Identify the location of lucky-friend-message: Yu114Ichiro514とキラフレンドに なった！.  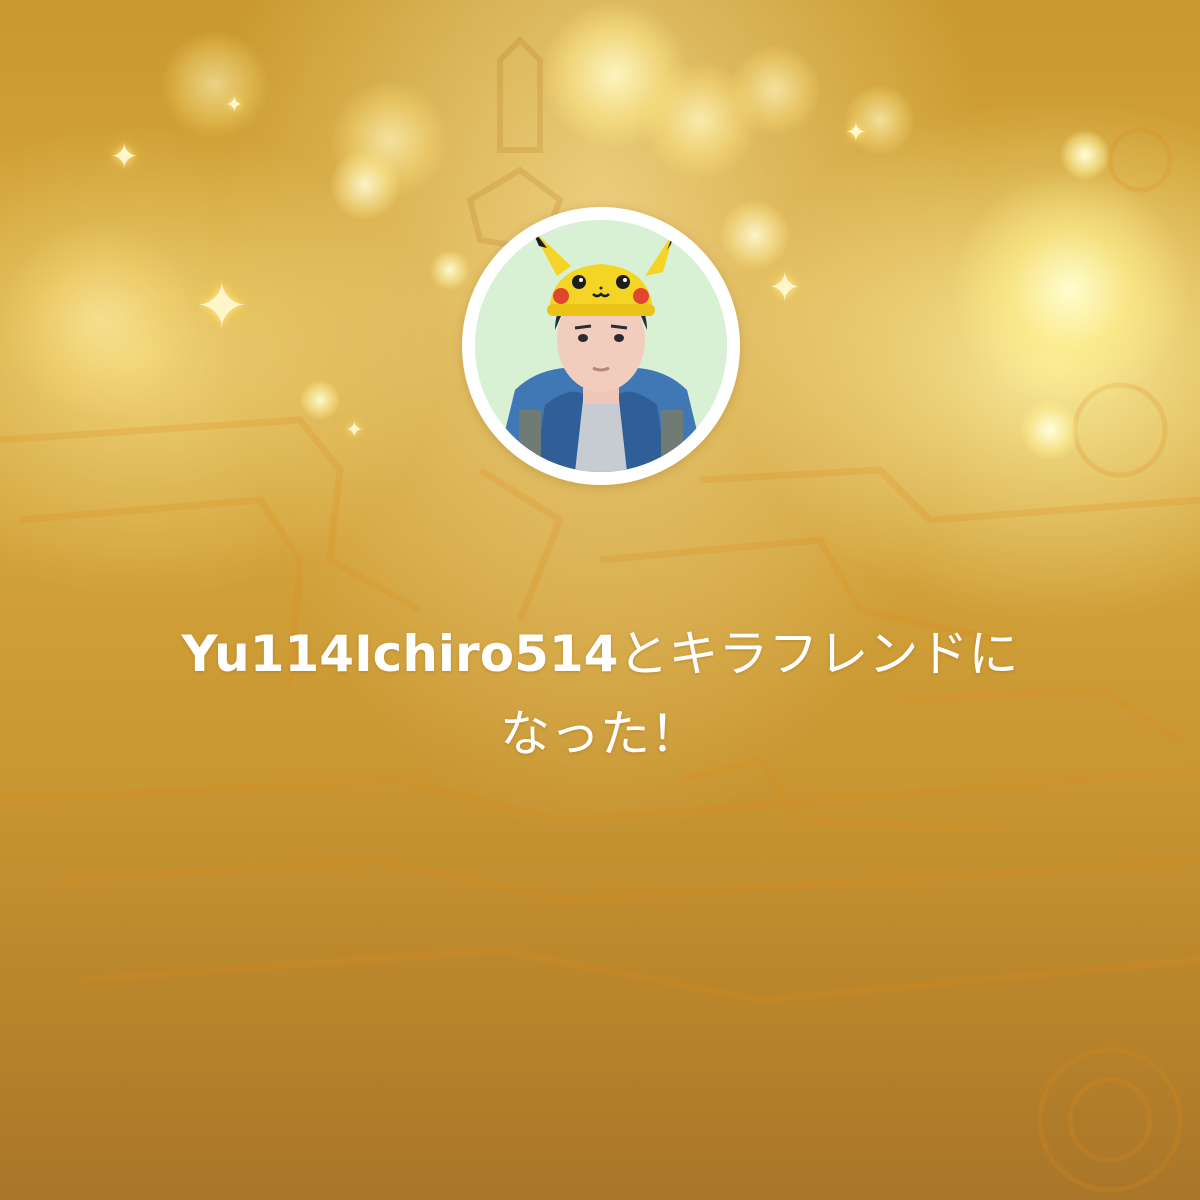
(600, 694).